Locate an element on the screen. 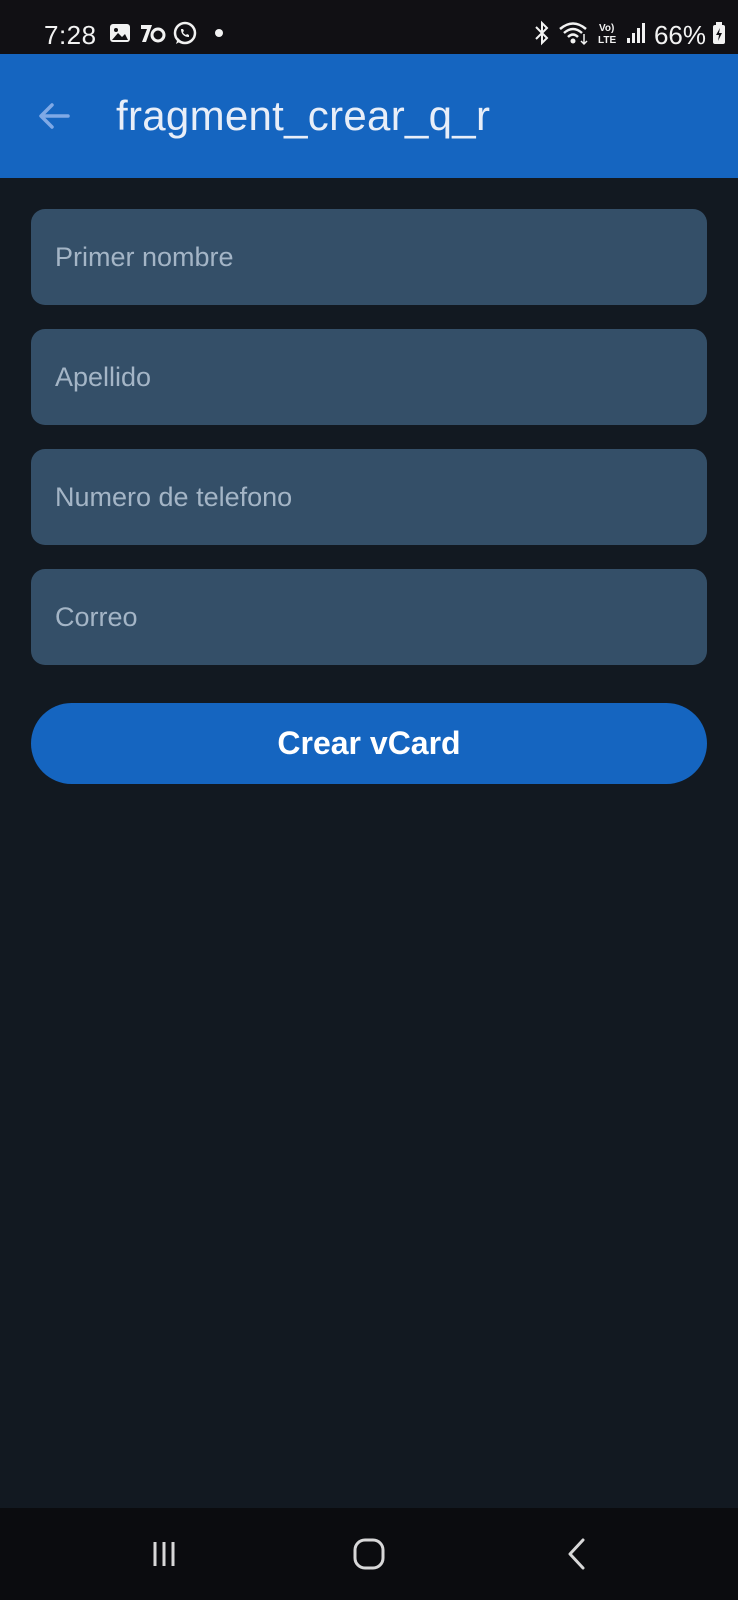 The height and width of the screenshot is (1600, 738). home-icon is located at coordinates (369, 1554).